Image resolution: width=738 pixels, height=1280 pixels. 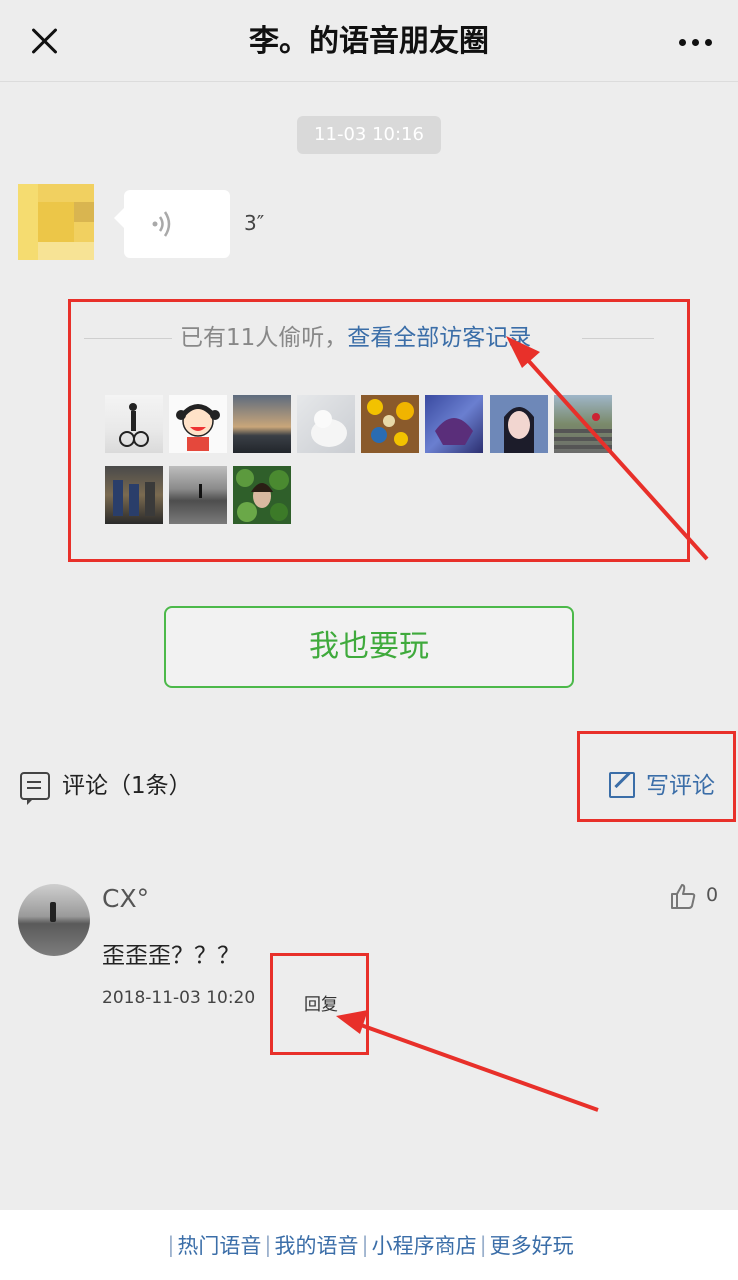 What do you see at coordinates (683, 896) in the screenshot?
I see `thumbs-up-icon` at bounding box center [683, 896].